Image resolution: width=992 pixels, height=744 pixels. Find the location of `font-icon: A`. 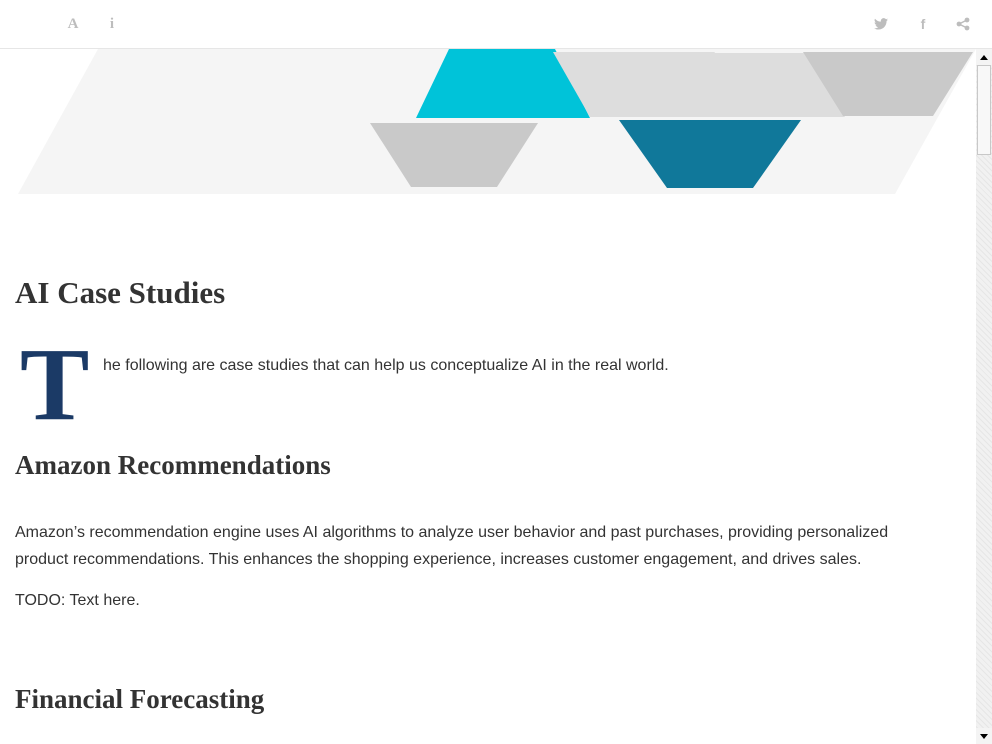

font-icon: A is located at coordinates (73, 24).